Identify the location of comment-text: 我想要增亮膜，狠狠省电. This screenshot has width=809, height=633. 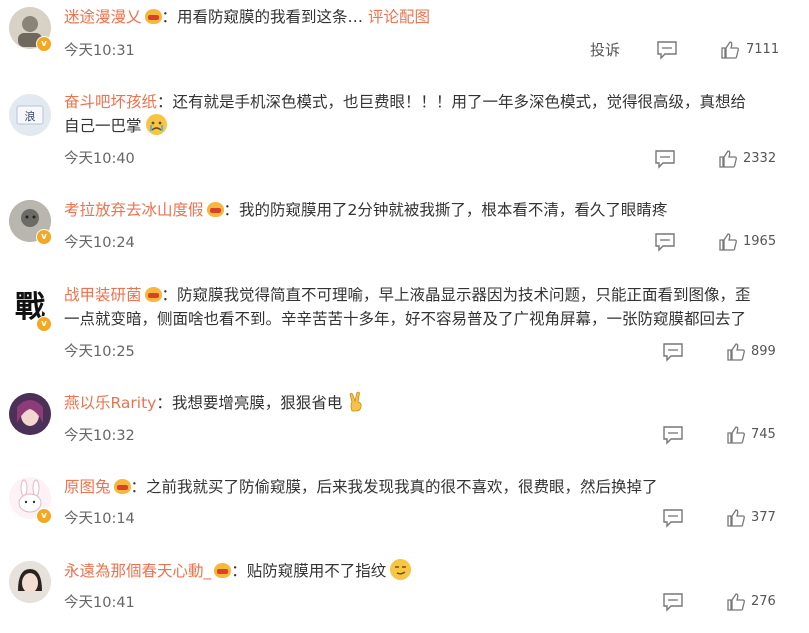
(257, 403).